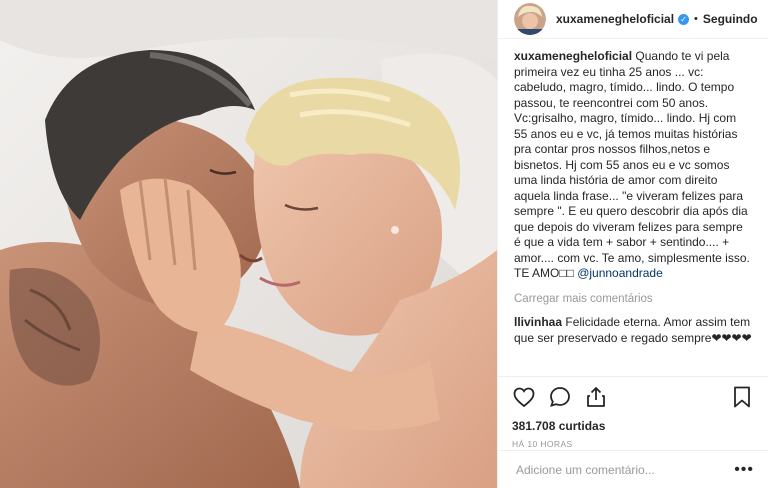 This screenshot has height=488, width=768. I want to click on post-header: xuxamenegheloficial ✓ • Seguindo, so click(633, 19).